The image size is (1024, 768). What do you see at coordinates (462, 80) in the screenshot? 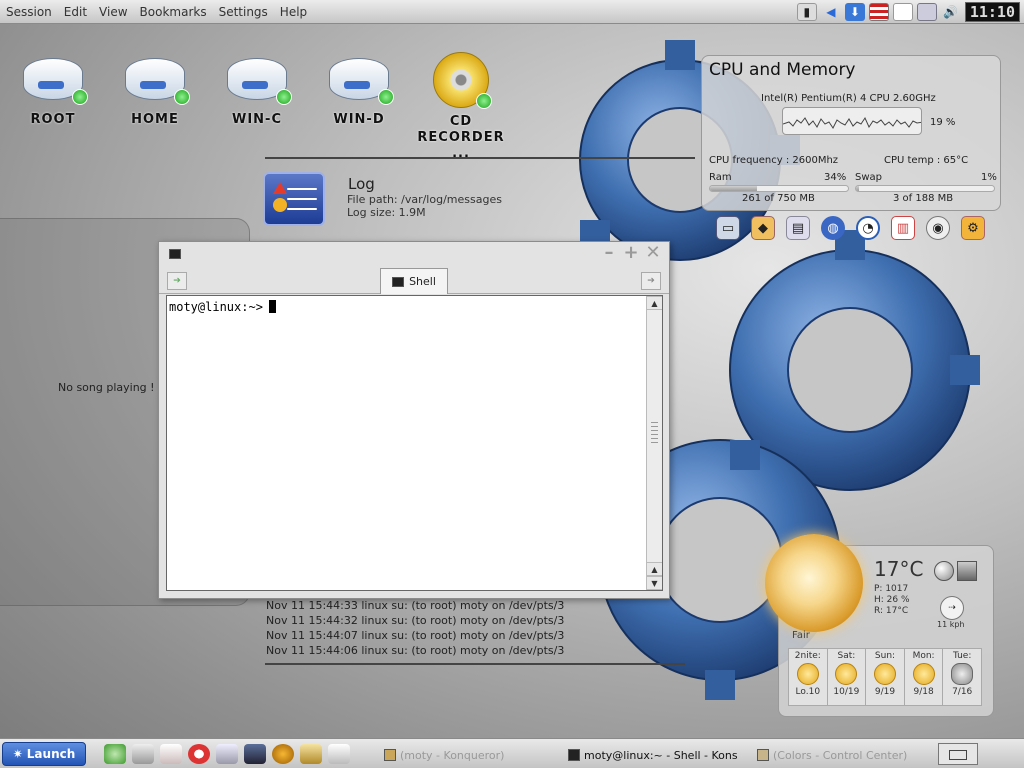
I see `cd-icon` at bounding box center [462, 80].